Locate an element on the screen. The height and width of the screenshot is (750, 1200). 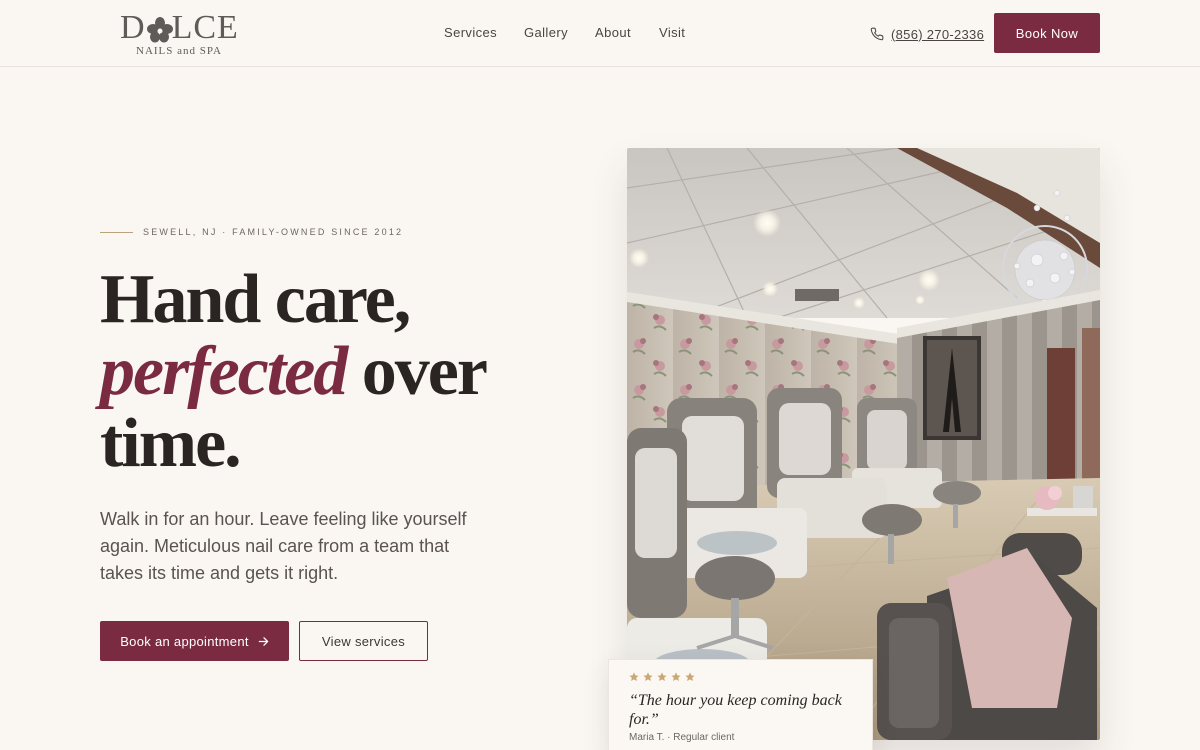
book-appointment-label: Book an appointment is located at coordinates (184, 641).